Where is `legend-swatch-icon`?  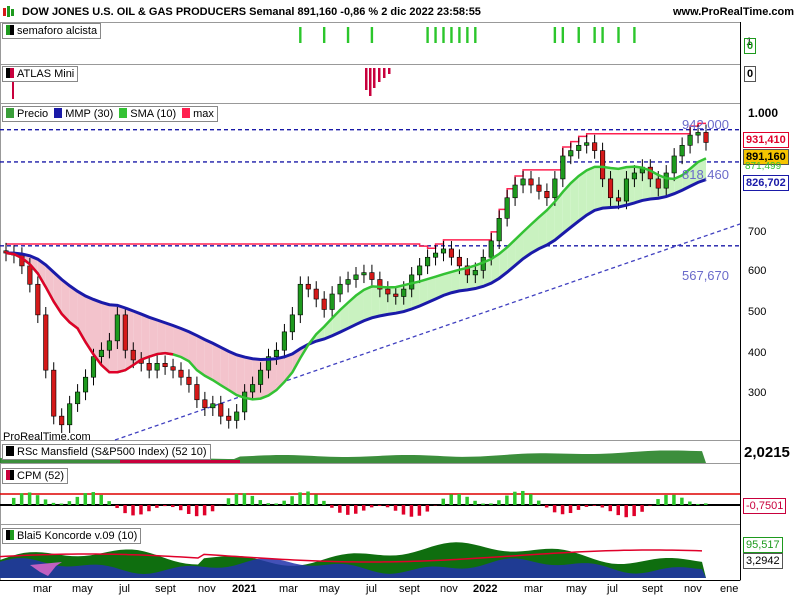
legend-swatch-icon is located at coordinates (10, 113).